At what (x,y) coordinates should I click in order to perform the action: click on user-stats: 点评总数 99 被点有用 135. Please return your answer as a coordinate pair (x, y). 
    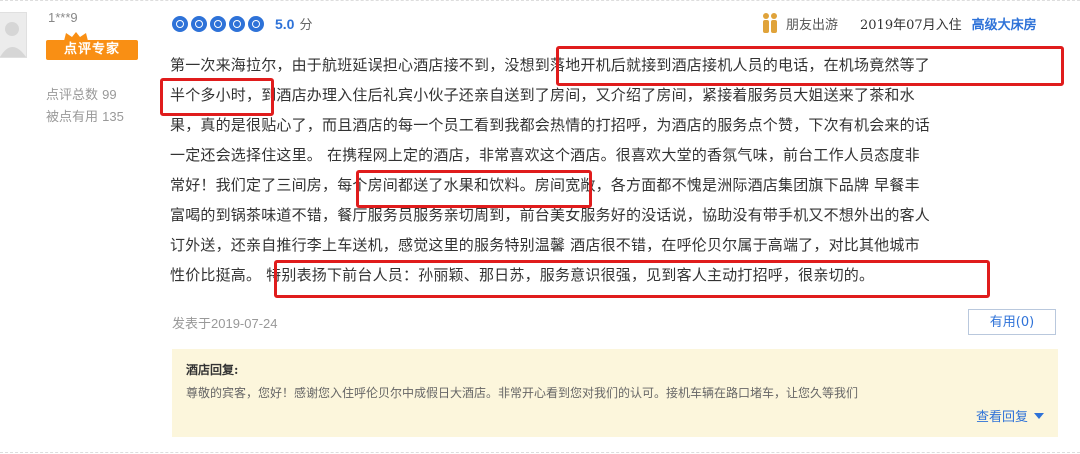
    Looking at the image, I should click on (85, 106).